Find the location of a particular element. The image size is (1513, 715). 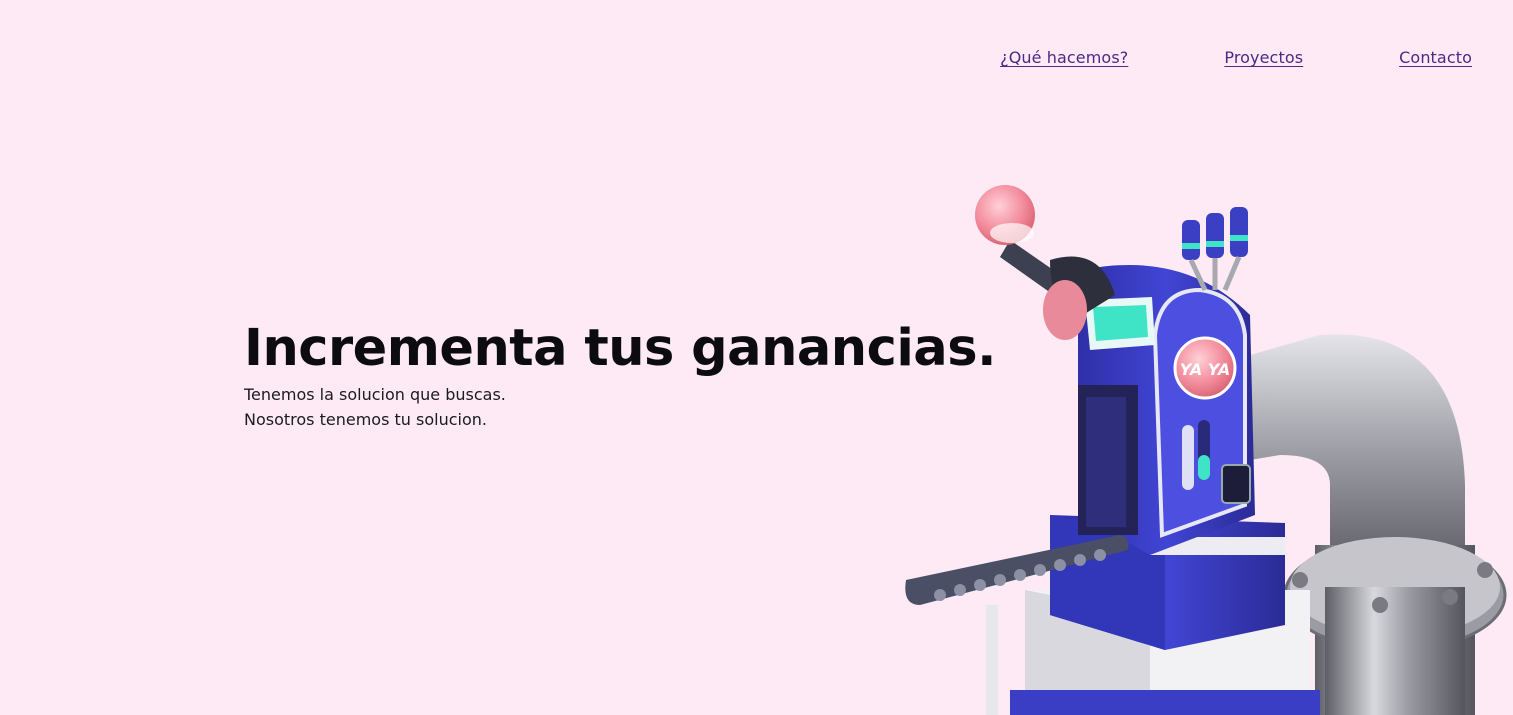

screen is located at coordinates (1120, 323).